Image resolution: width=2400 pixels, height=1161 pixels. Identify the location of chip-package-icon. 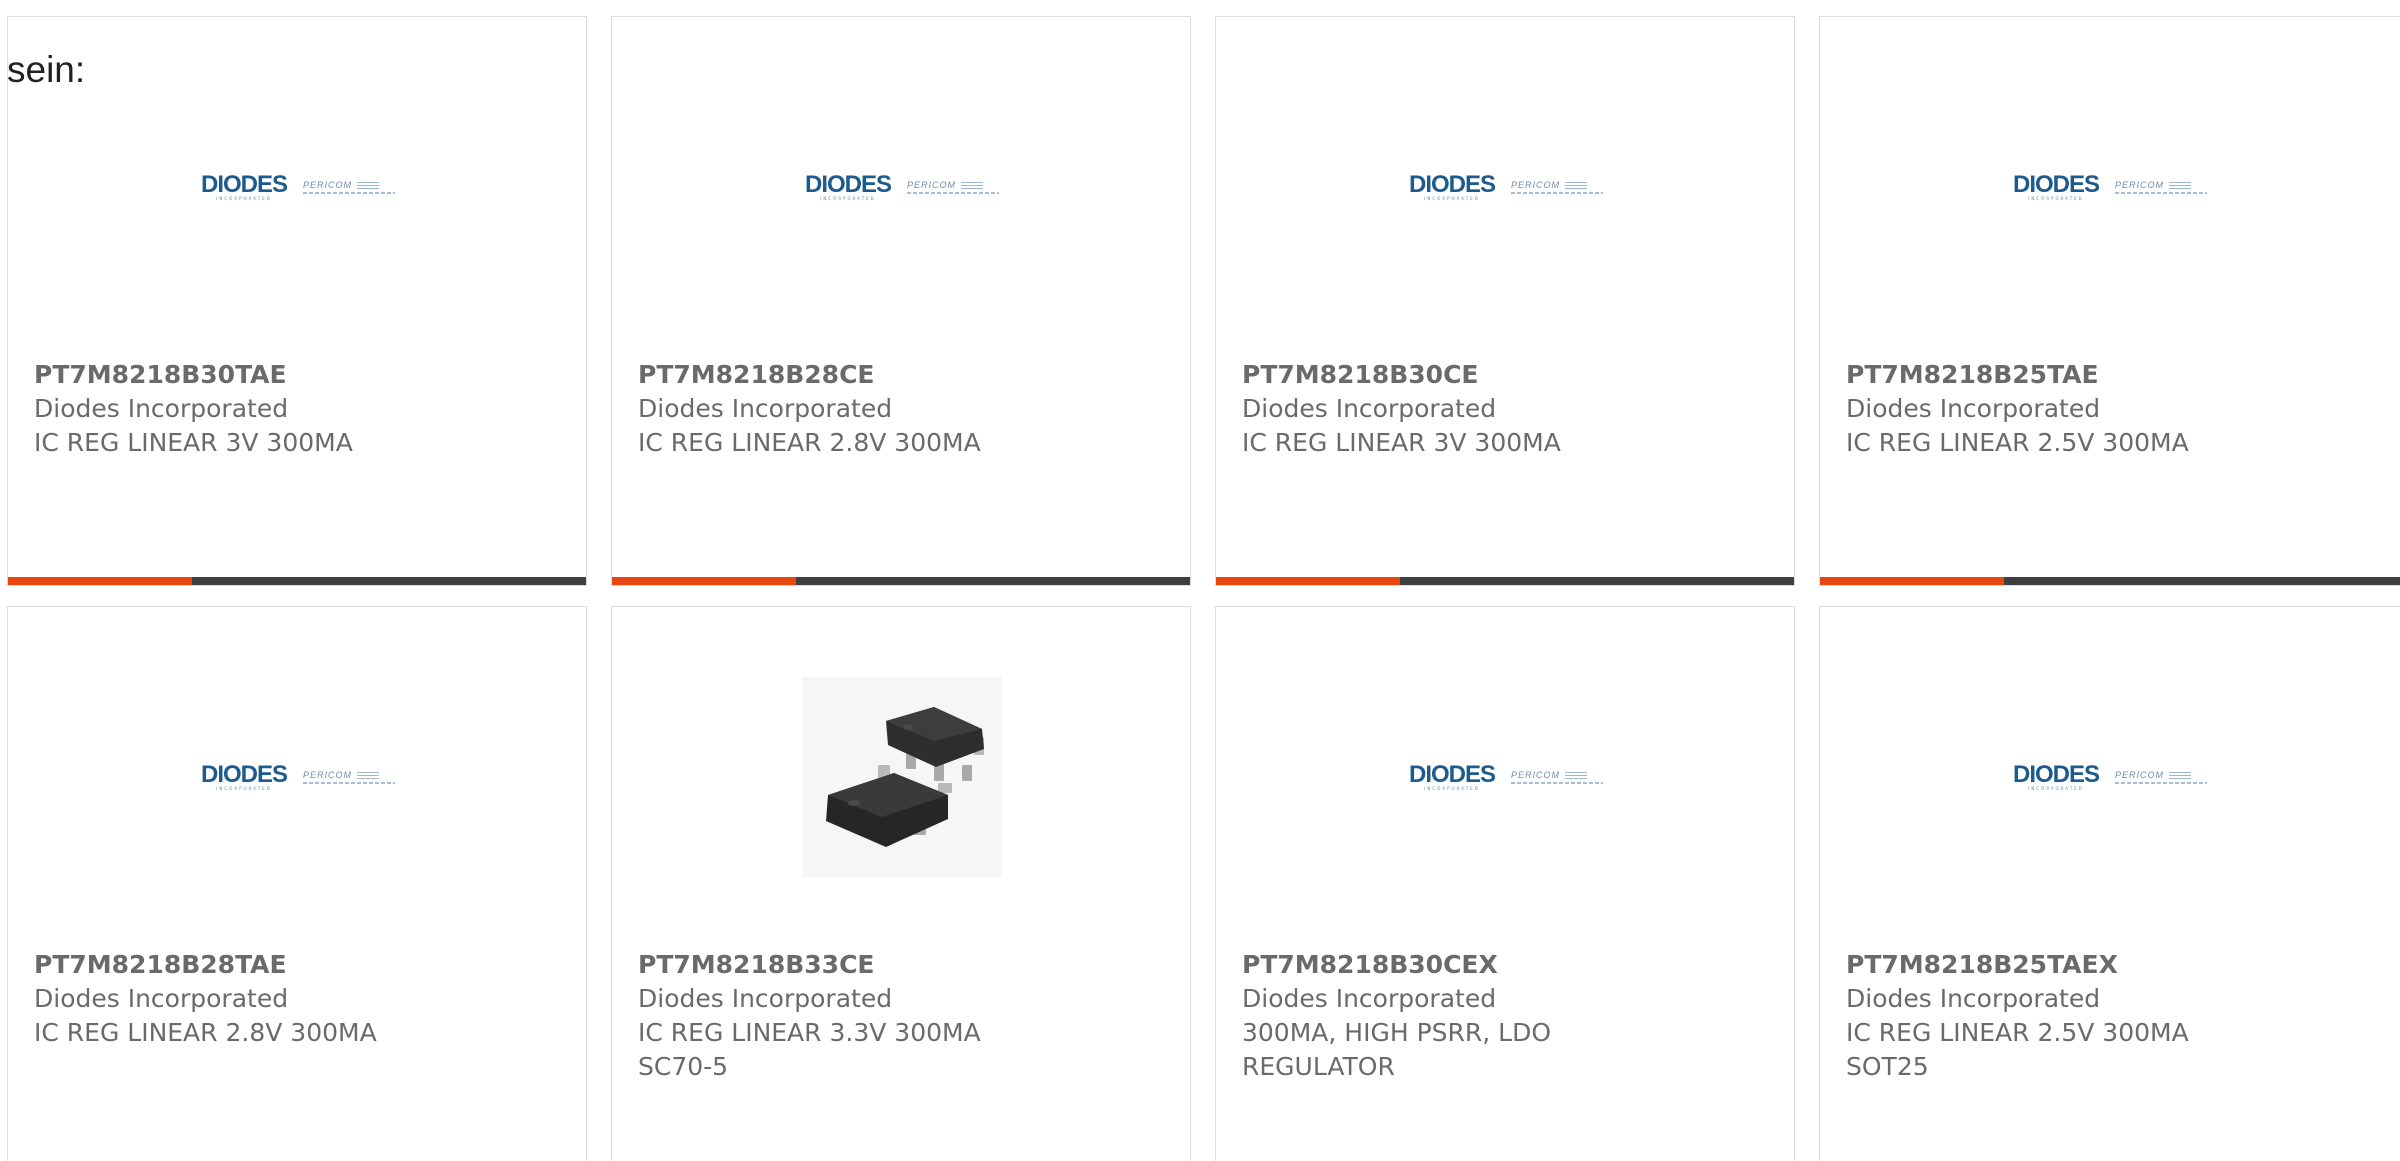
(902, 777).